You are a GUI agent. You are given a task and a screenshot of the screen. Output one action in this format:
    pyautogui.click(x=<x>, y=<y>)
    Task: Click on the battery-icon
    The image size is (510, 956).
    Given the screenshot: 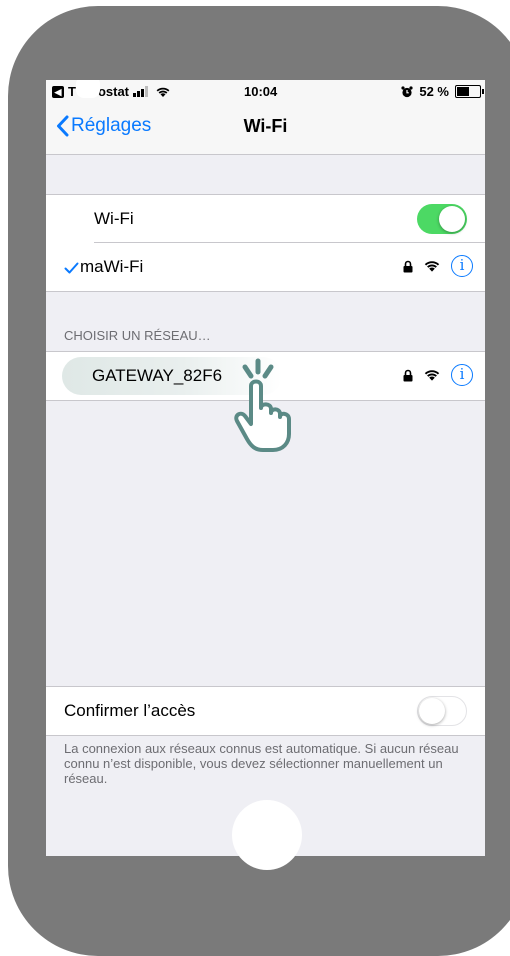 What is the action you would take?
    pyautogui.click(x=469, y=91)
    